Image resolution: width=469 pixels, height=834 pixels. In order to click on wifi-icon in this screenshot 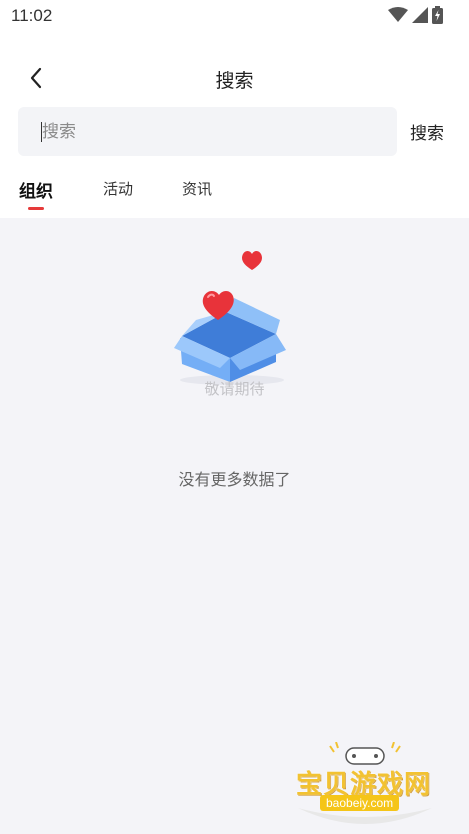, I will do `click(398, 14)`.